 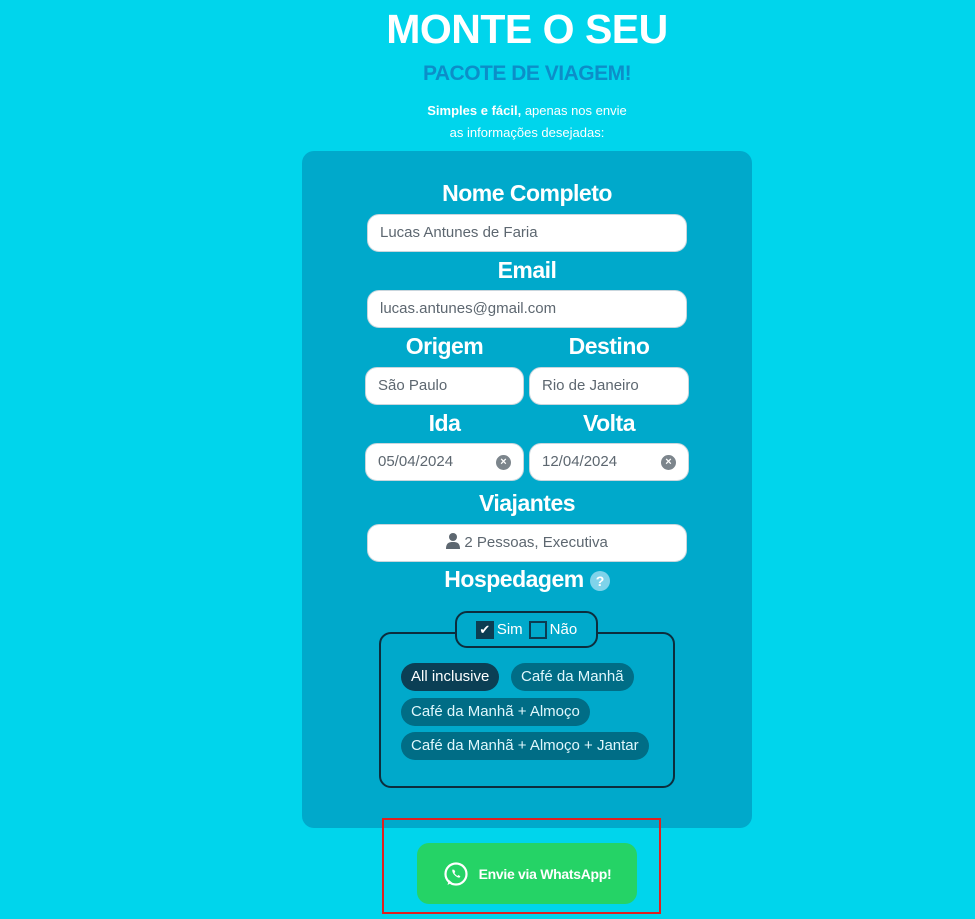 I want to click on lodging-toggle: ✔ Sim Não, so click(x=526, y=629).